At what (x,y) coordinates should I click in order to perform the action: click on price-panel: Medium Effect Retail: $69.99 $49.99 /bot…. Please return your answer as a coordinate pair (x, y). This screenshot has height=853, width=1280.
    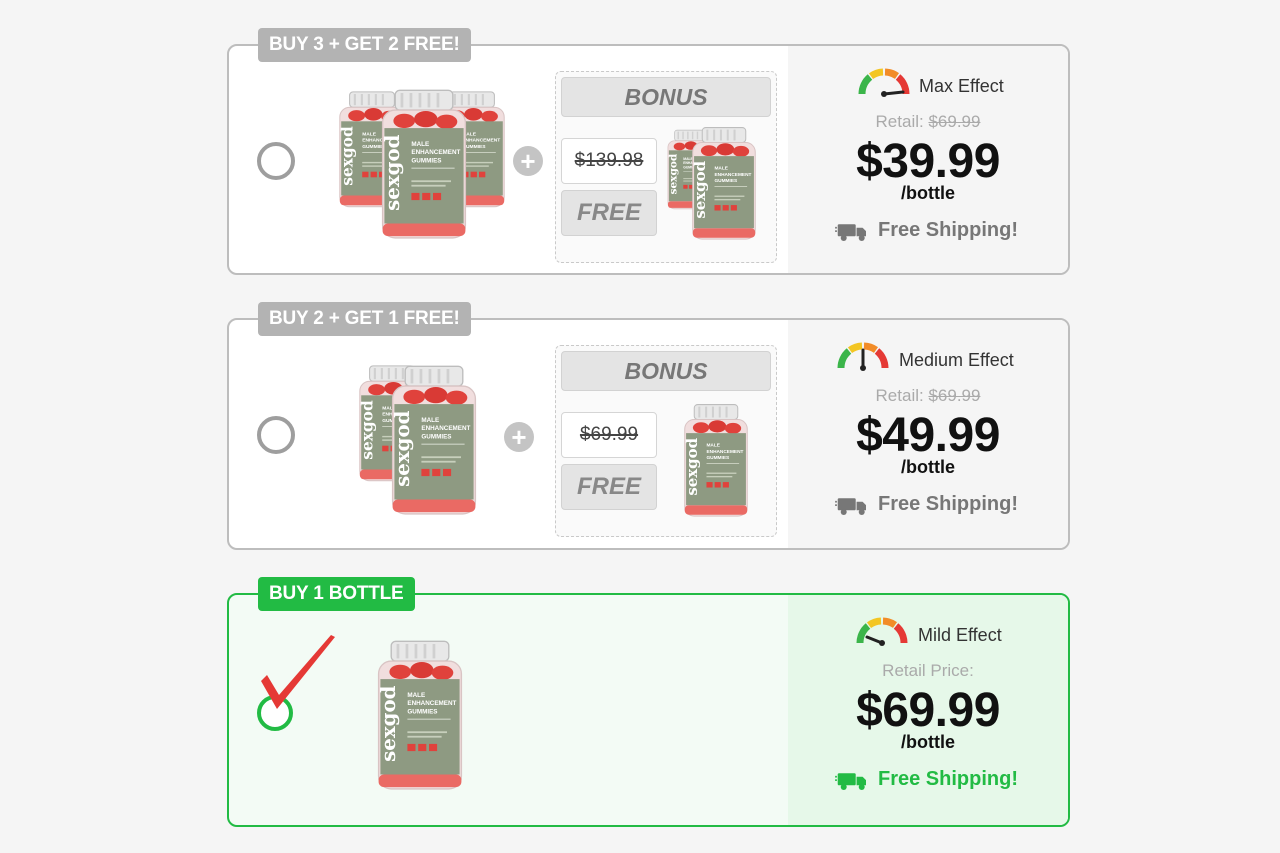
    Looking at the image, I should click on (928, 434).